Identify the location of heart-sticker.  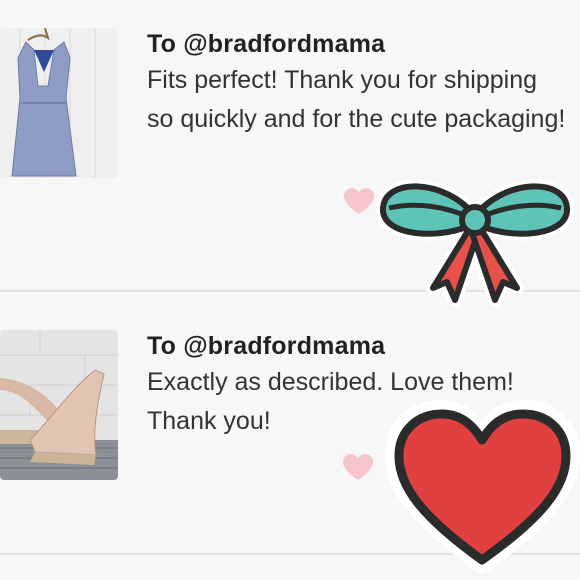
(482, 487).